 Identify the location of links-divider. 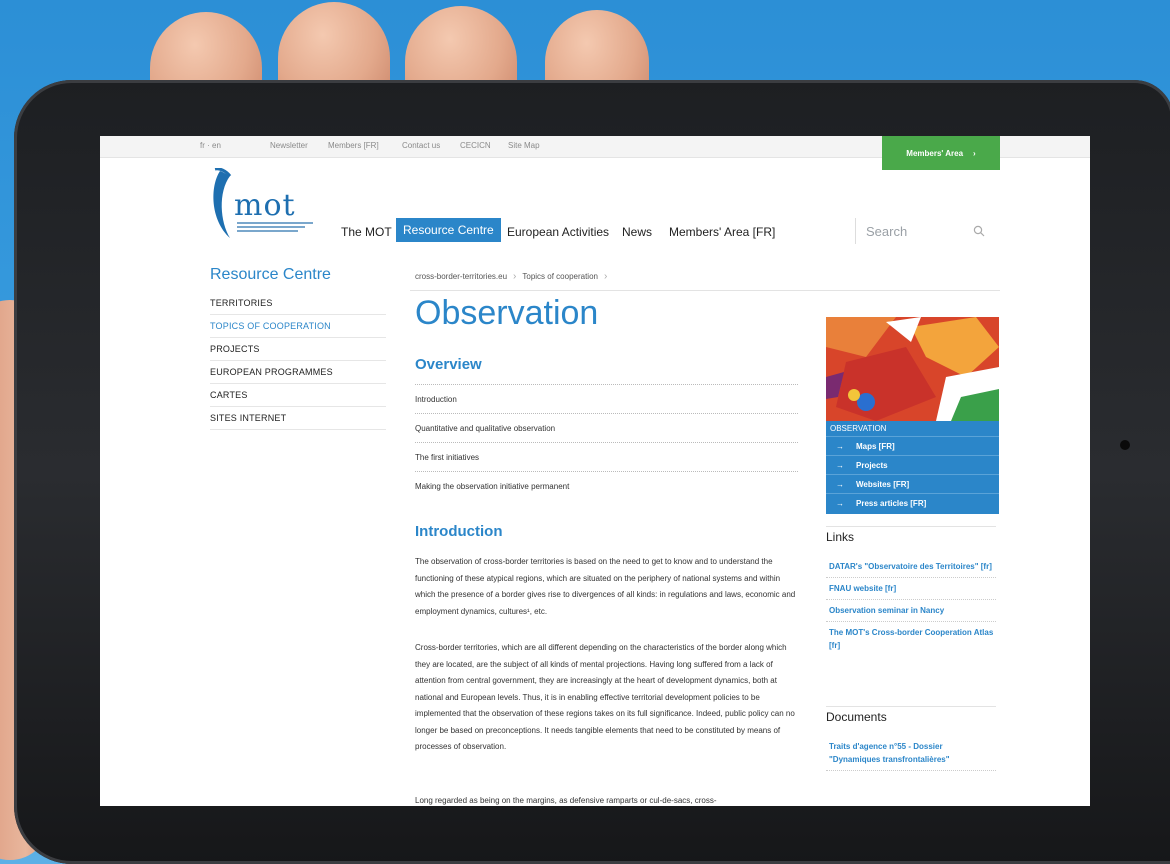
(911, 526).